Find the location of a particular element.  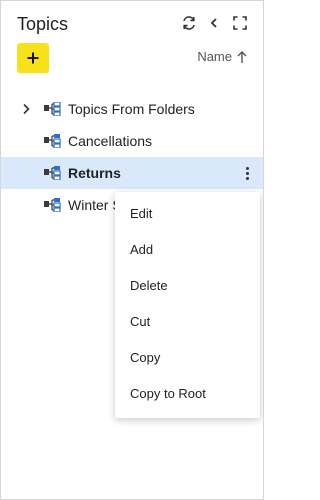

tree-item-topics-from-folders: Topics From Folders is located at coordinates (132, 109).